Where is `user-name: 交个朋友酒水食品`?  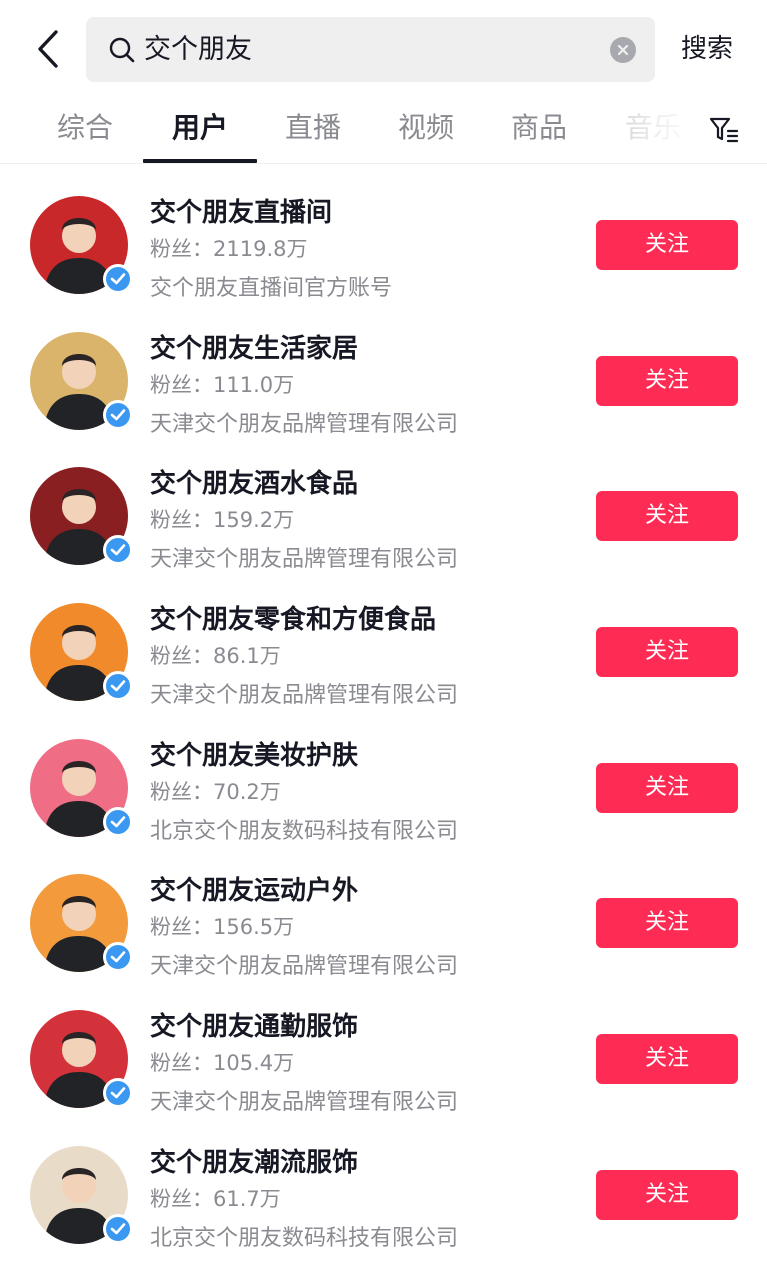 user-name: 交个朋友酒水食品 is located at coordinates (254, 484).